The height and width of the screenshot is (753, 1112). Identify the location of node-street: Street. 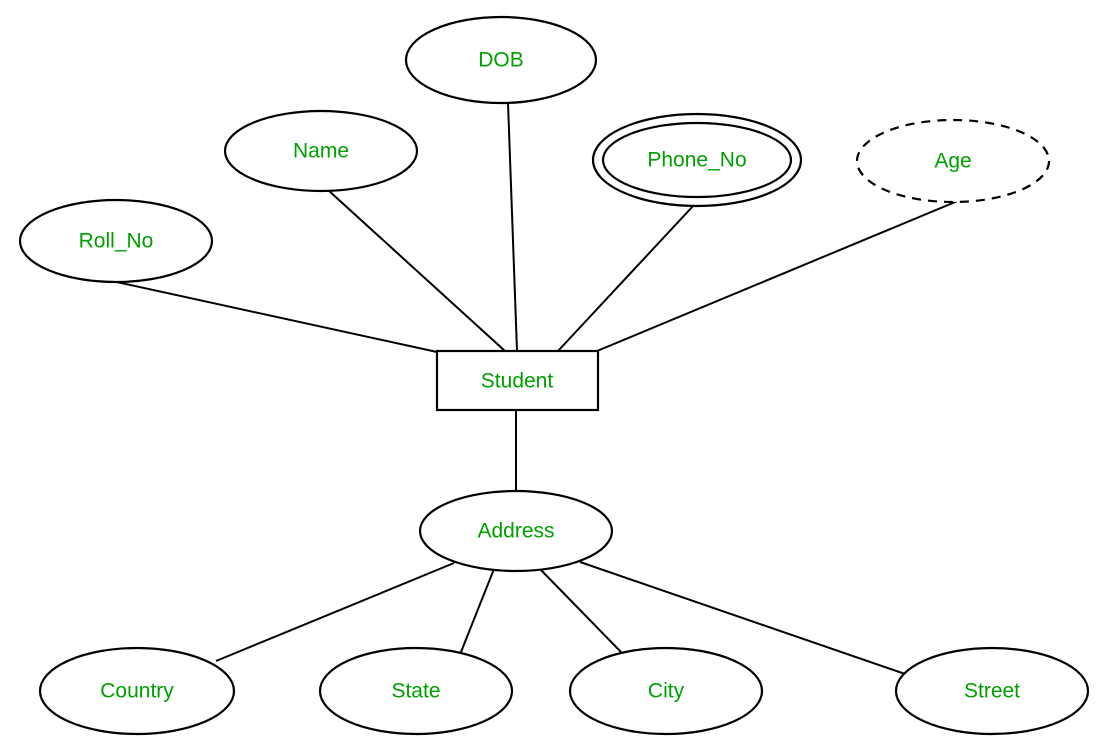
(992, 691).